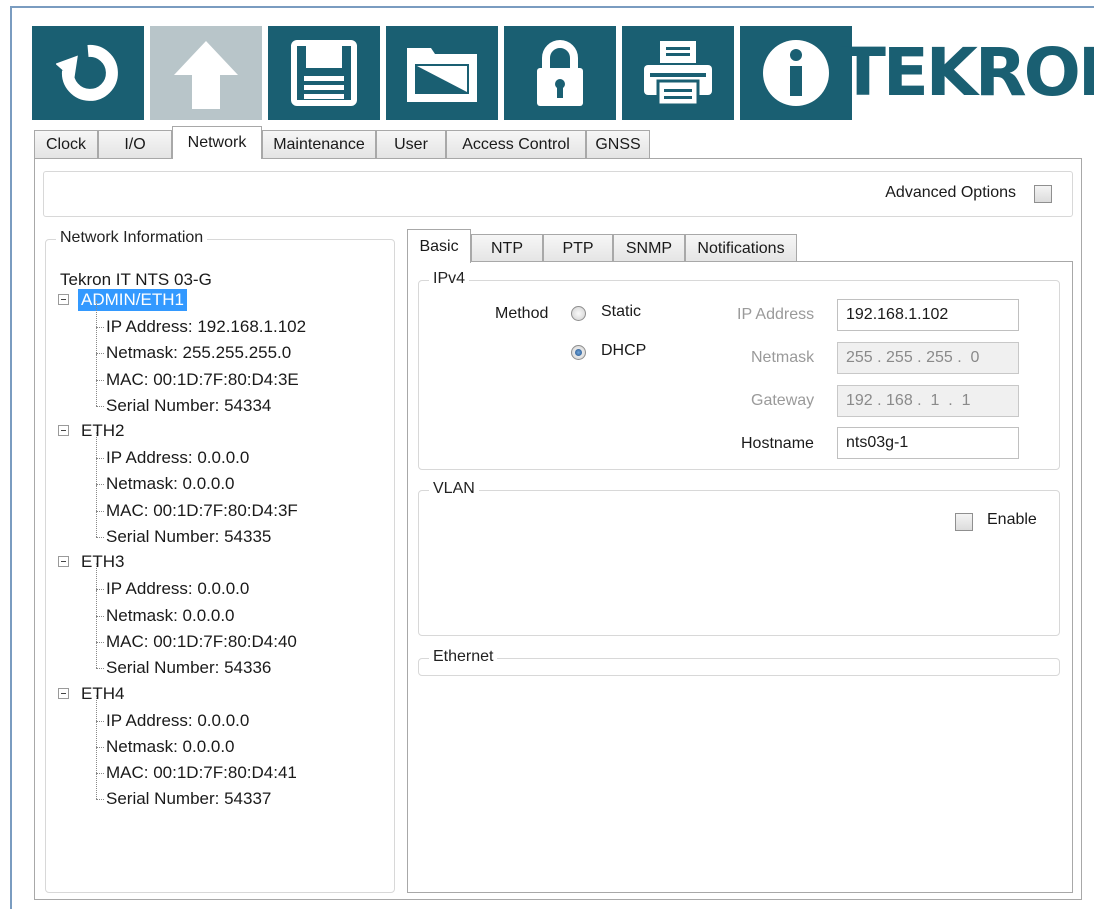  What do you see at coordinates (928, 401) in the screenshot?
I see `gateway-field: 192 . 168 . 1 . 1` at bounding box center [928, 401].